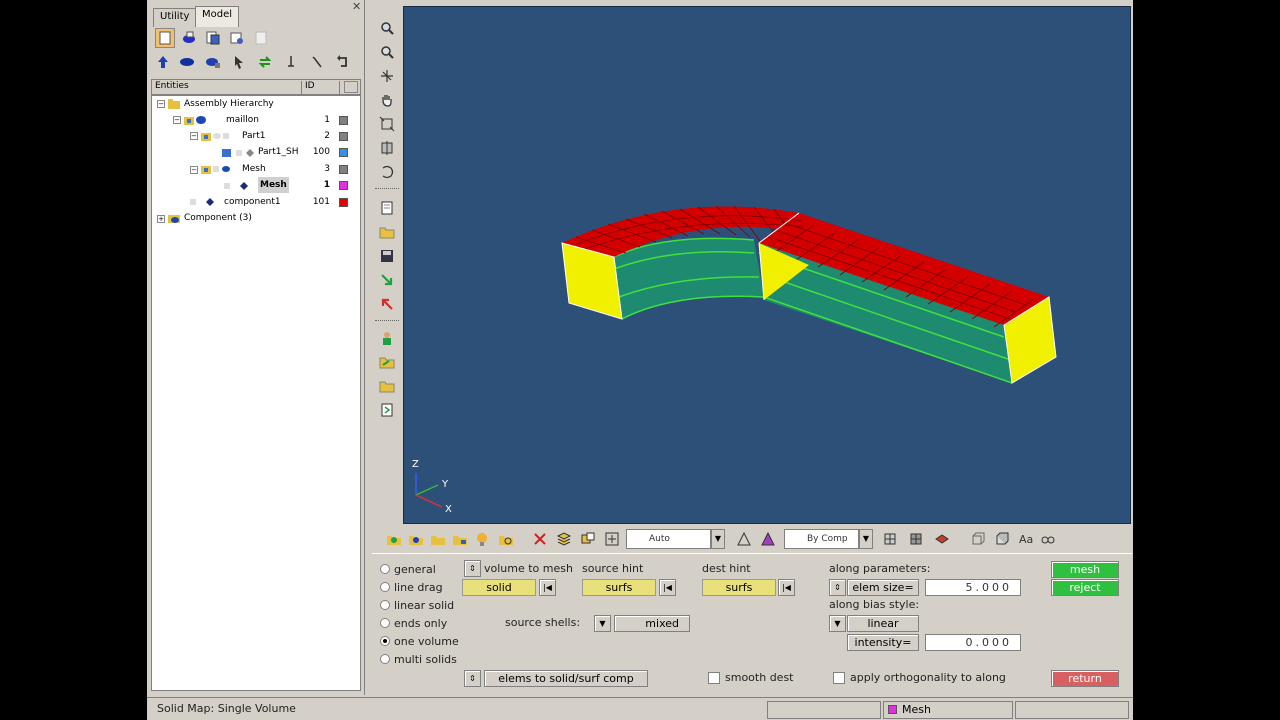  What do you see at coordinates (668, 539) in the screenshot?
I see `display-mode-select: Auto` at bounding box center [668, 539].